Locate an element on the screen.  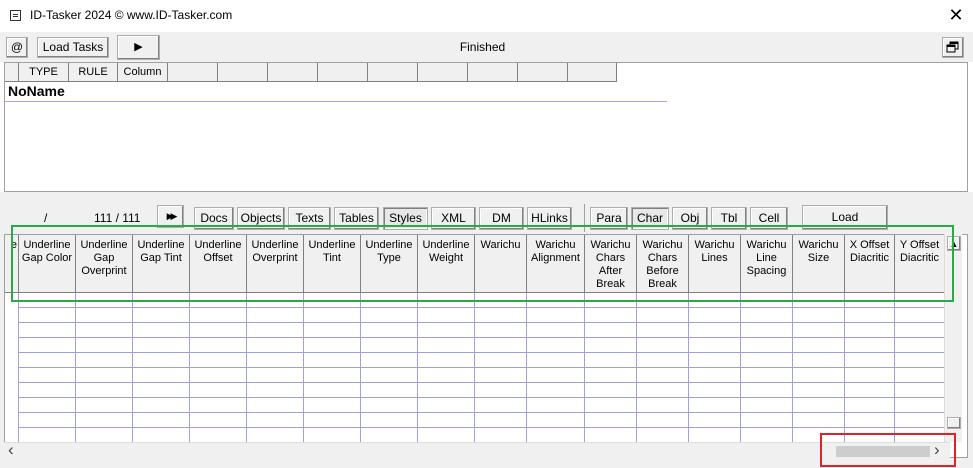
column-header-warichu-lines: Warichu Lines is located at coordinates (715, 264).